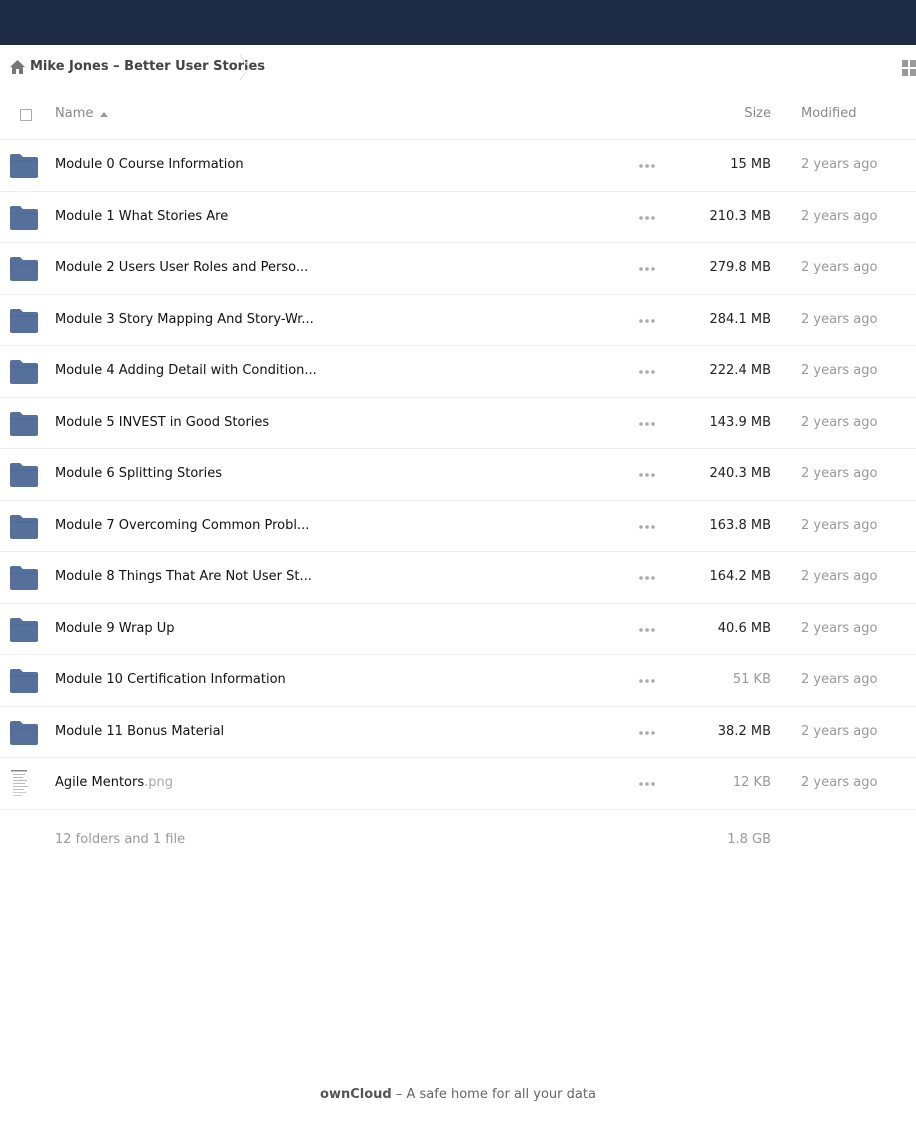 The height and width of the screenshot is (1126, 916). Describe the element at coordinates (104, 114) in the screenshot. I see `sort-ascending-icon` at that location.